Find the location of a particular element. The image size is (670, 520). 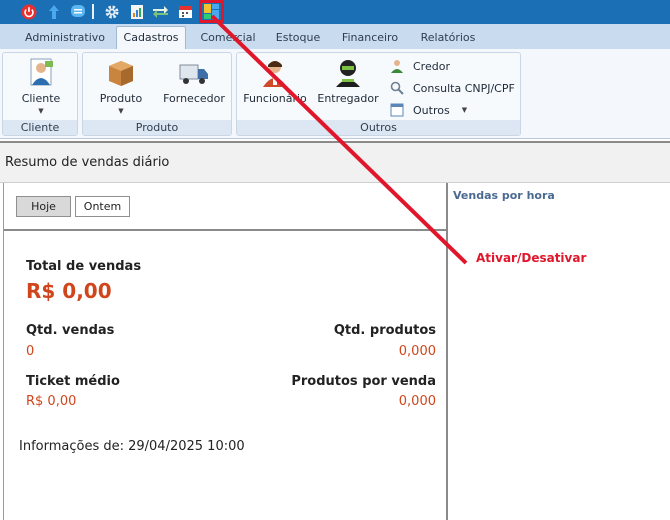

hourly-sales-title: Vendas por hora is located at coordinates (504, 195).